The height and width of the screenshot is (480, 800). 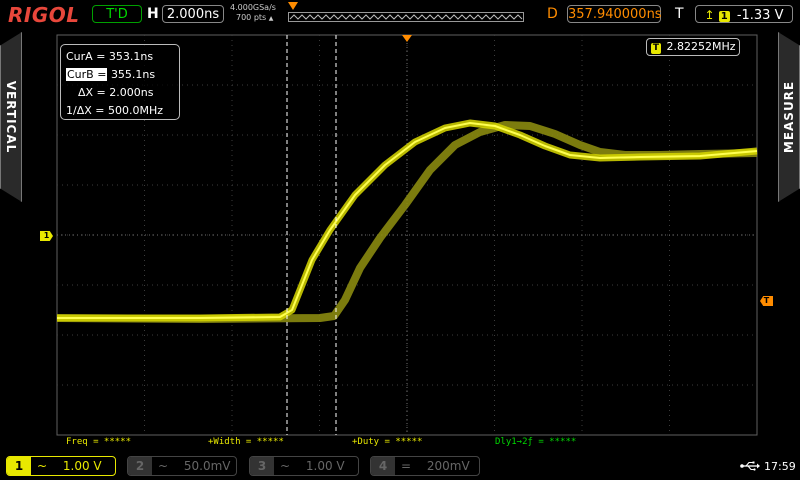 What do you see at coordinates (407, 38) in the screenshot?
I see `trigger-time-marker` at bounding box center [407, 38].